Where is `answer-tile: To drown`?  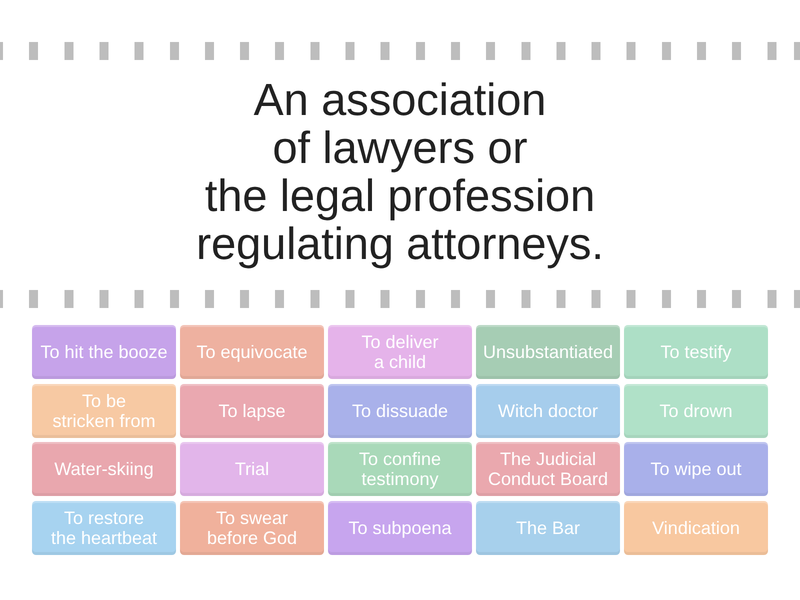 answer-tile: To drown is located at coordinates (696, 411).